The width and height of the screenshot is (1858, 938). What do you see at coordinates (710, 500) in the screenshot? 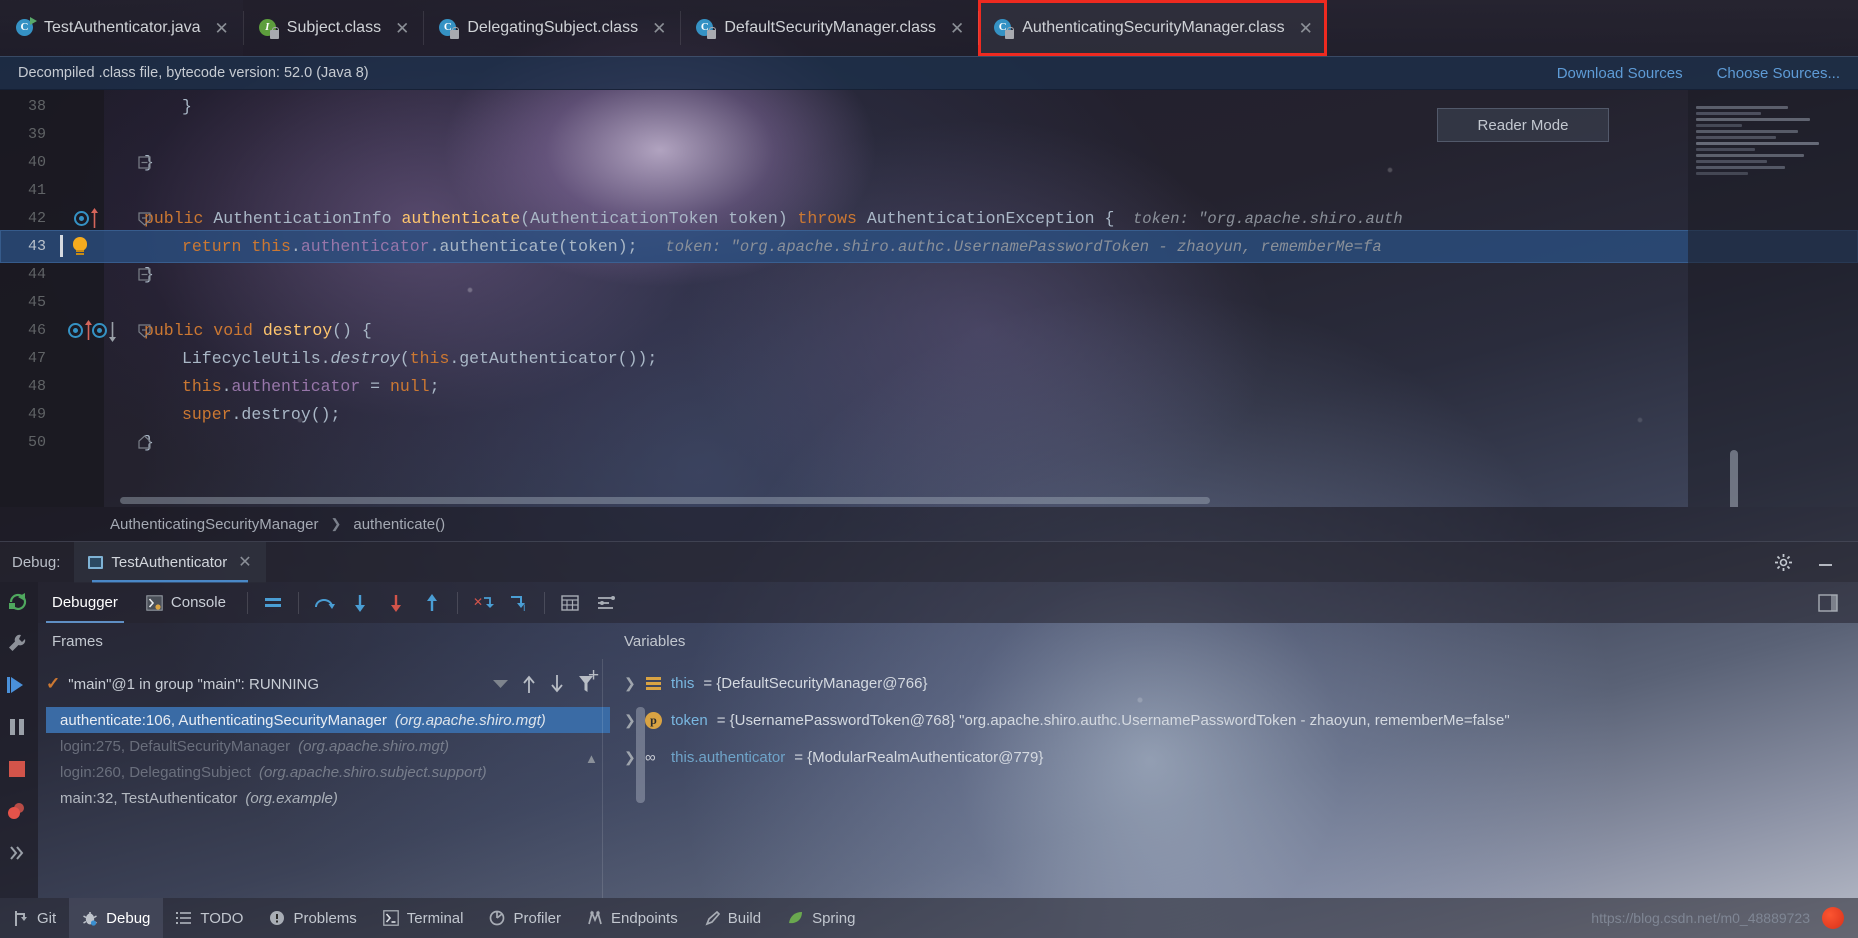
I see `editor-horizontal-scrollbar` at bounding box center [710, 500].